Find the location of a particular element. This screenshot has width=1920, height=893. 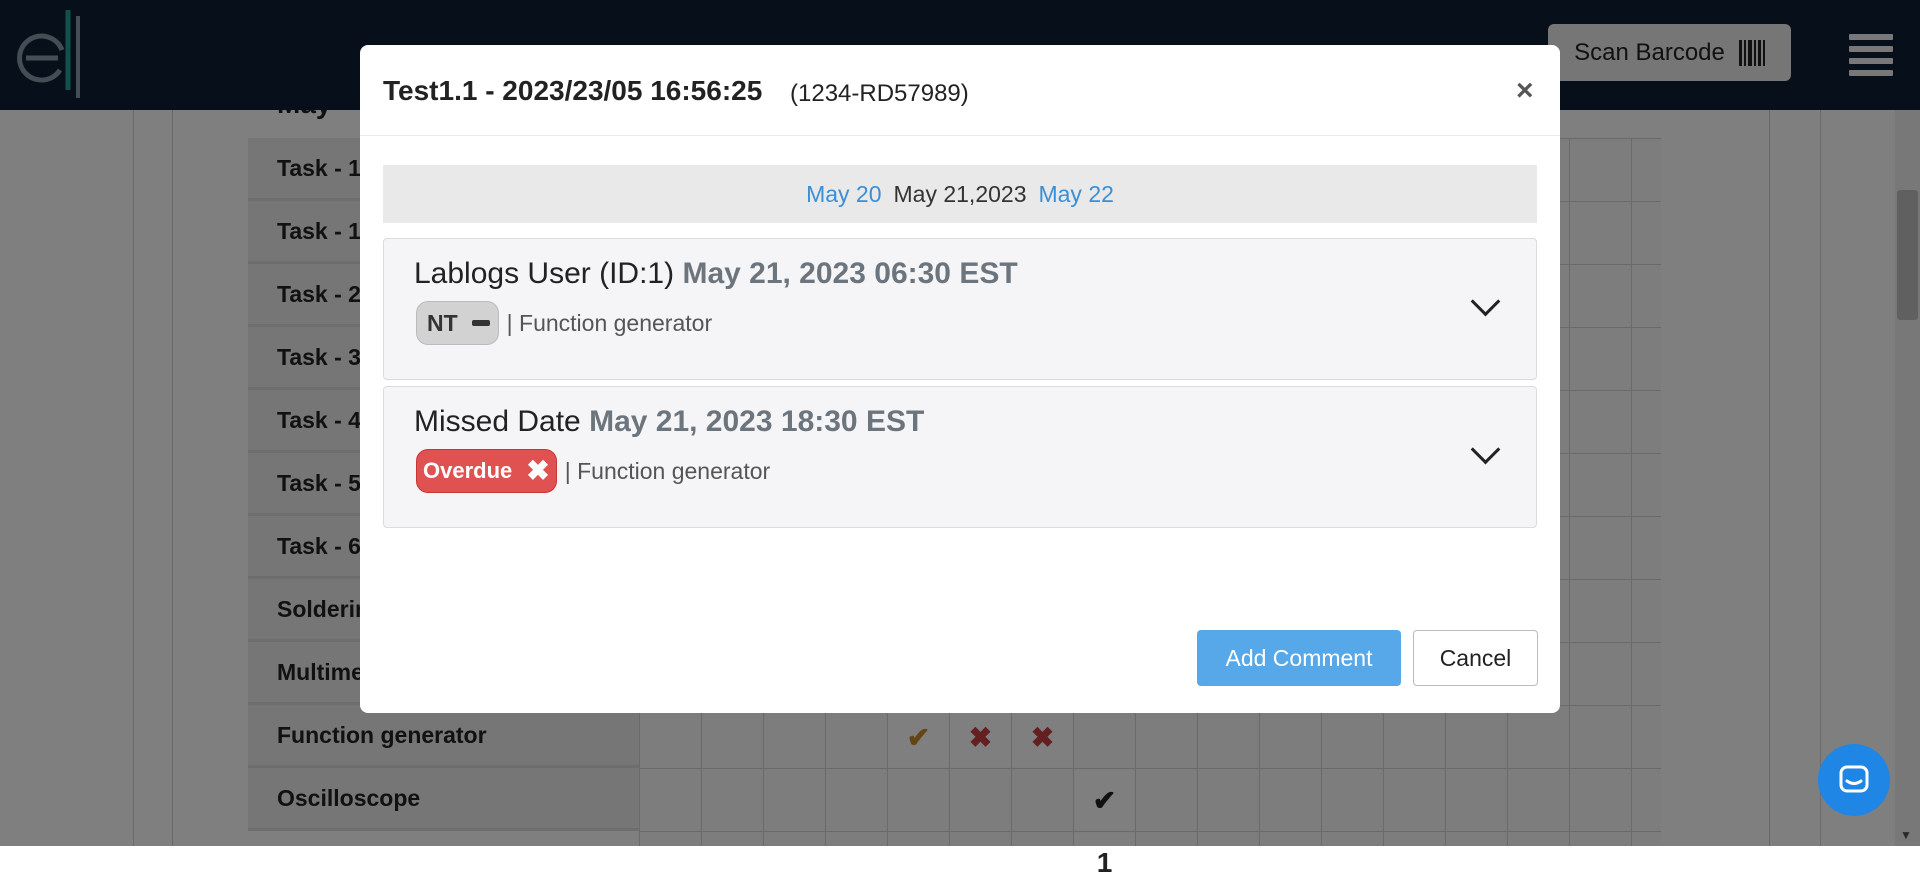

current-date: May 21,2023 is located at coordinates (960, 193).